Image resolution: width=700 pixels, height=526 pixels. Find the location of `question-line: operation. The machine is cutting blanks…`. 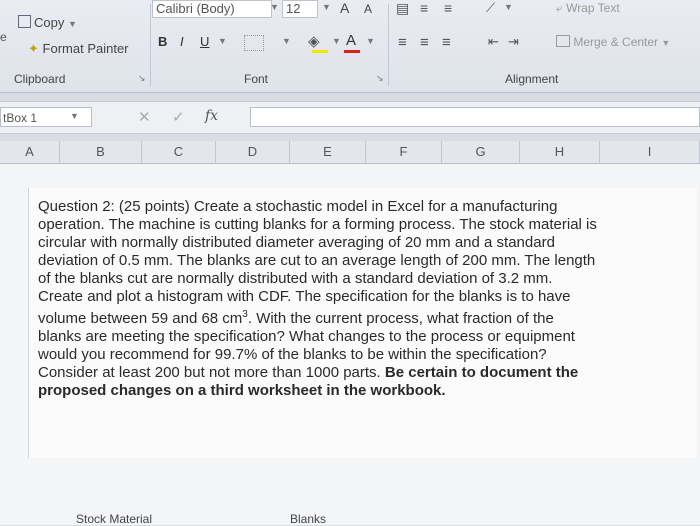

question-line: operation. The machine is cutting blanks… is located at coordinates (317, 224).